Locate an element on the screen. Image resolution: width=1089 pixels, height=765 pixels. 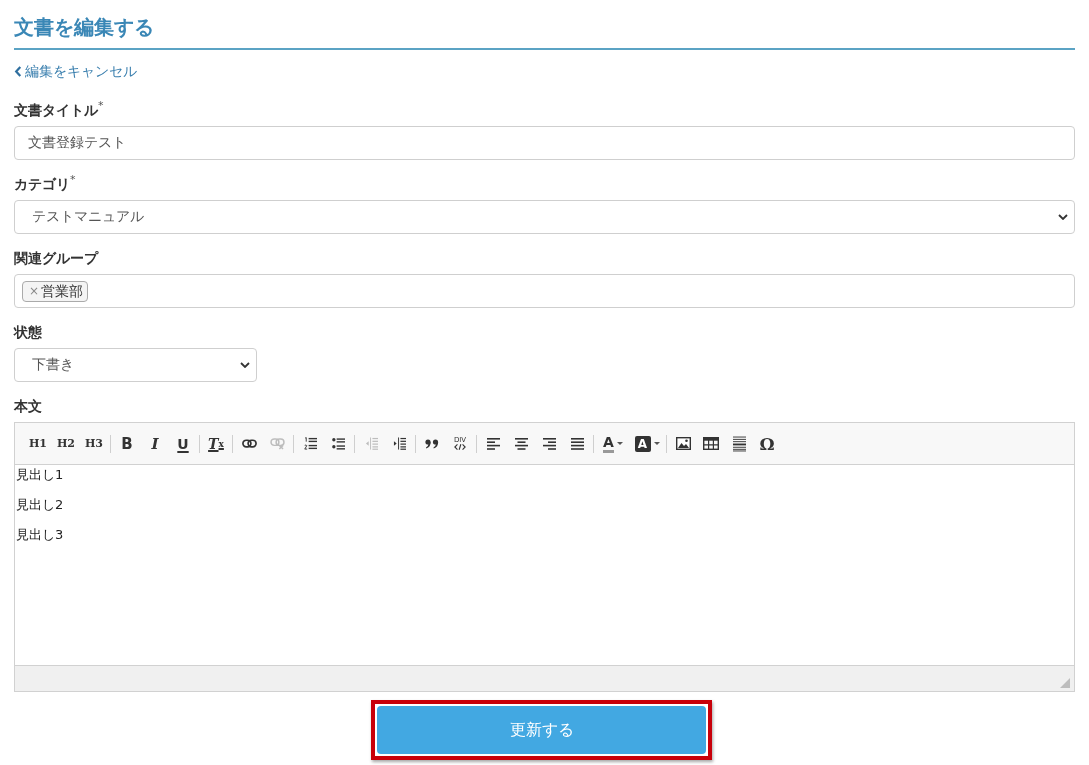
text-color-button: A is located at coordinates (613, 443).